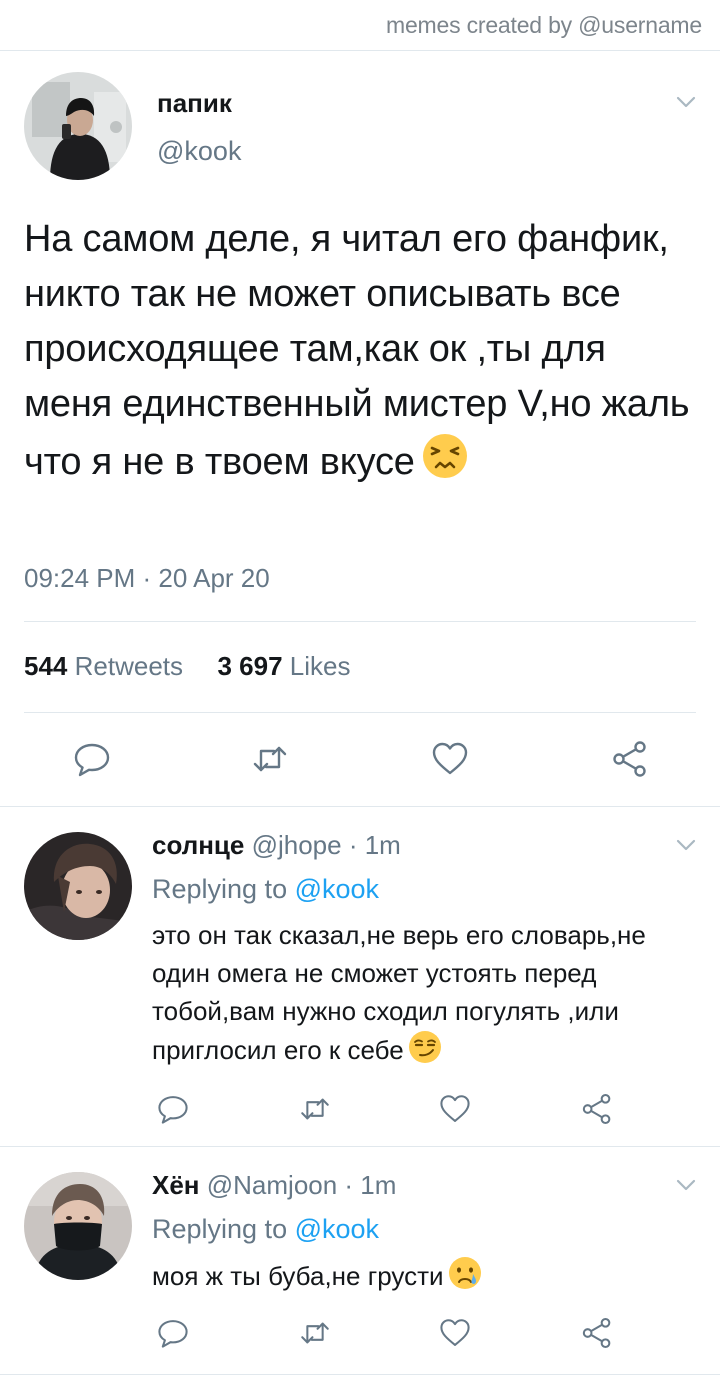 The image size is (720, 1386). I want to click on reply-text: моя ж ты буба,не грусти, so click(427, 1278).